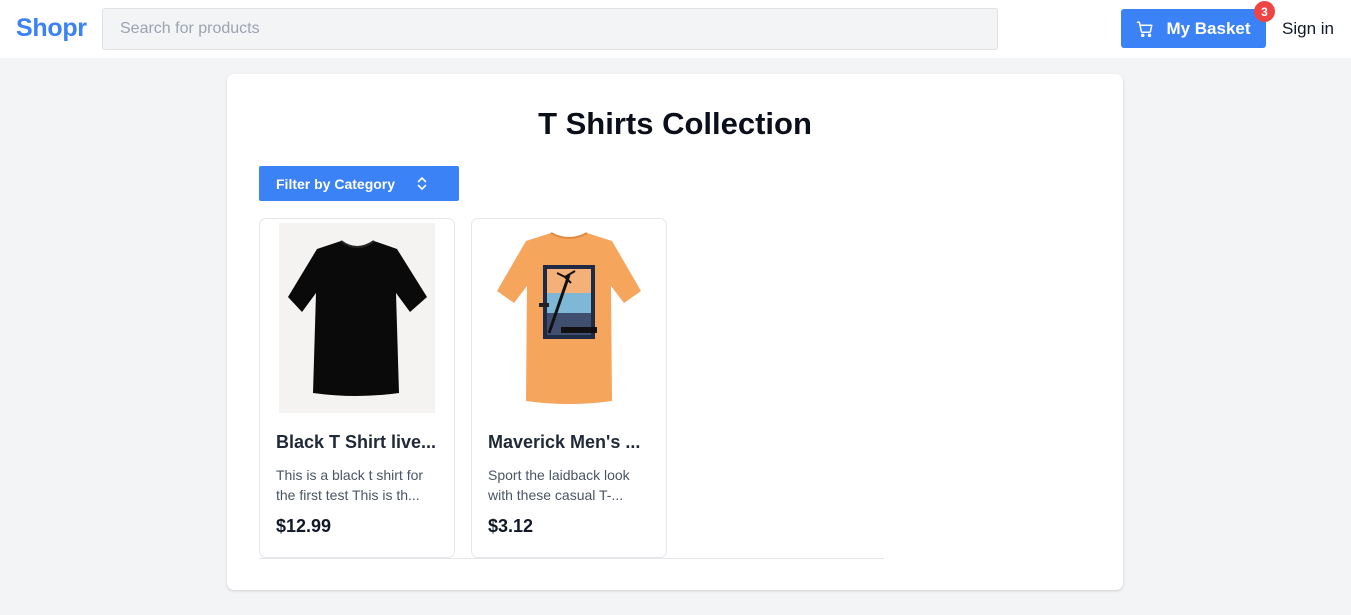  What do you see at coordinates (675, 123) in the screenshot?
I see `page-title: T Shirts Collection` at bounding box center [675, 123].